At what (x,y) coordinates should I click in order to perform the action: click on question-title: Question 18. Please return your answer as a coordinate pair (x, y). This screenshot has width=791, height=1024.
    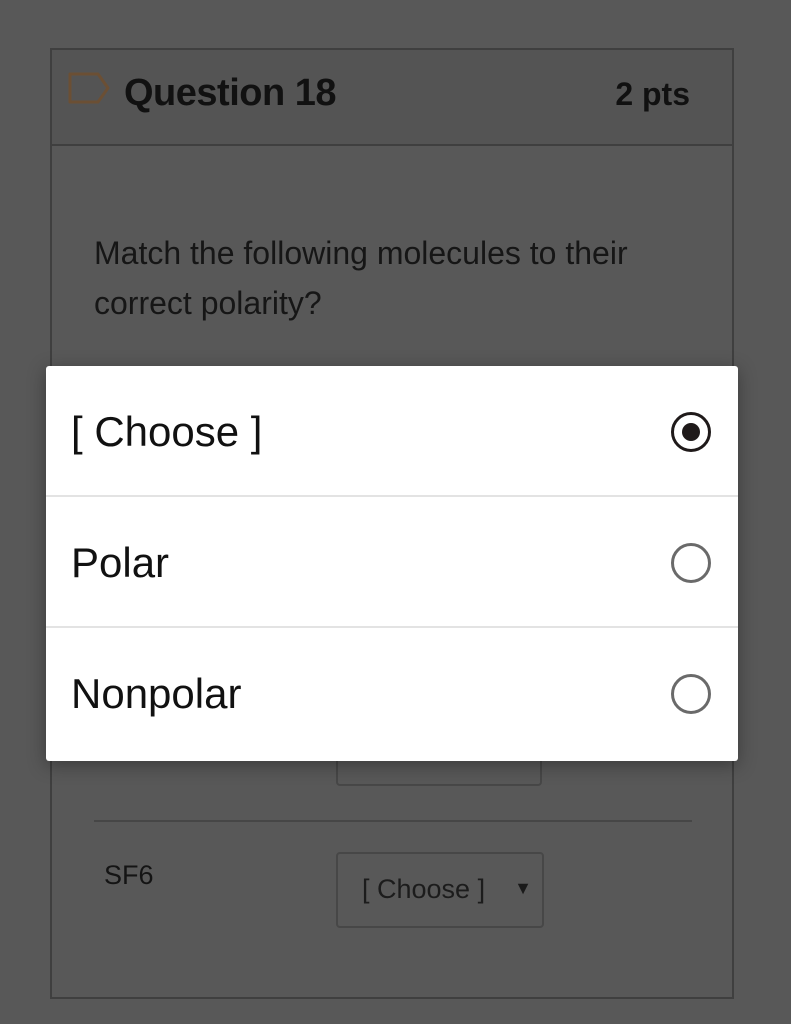
    Looking at the image, I should click on (230, 93).